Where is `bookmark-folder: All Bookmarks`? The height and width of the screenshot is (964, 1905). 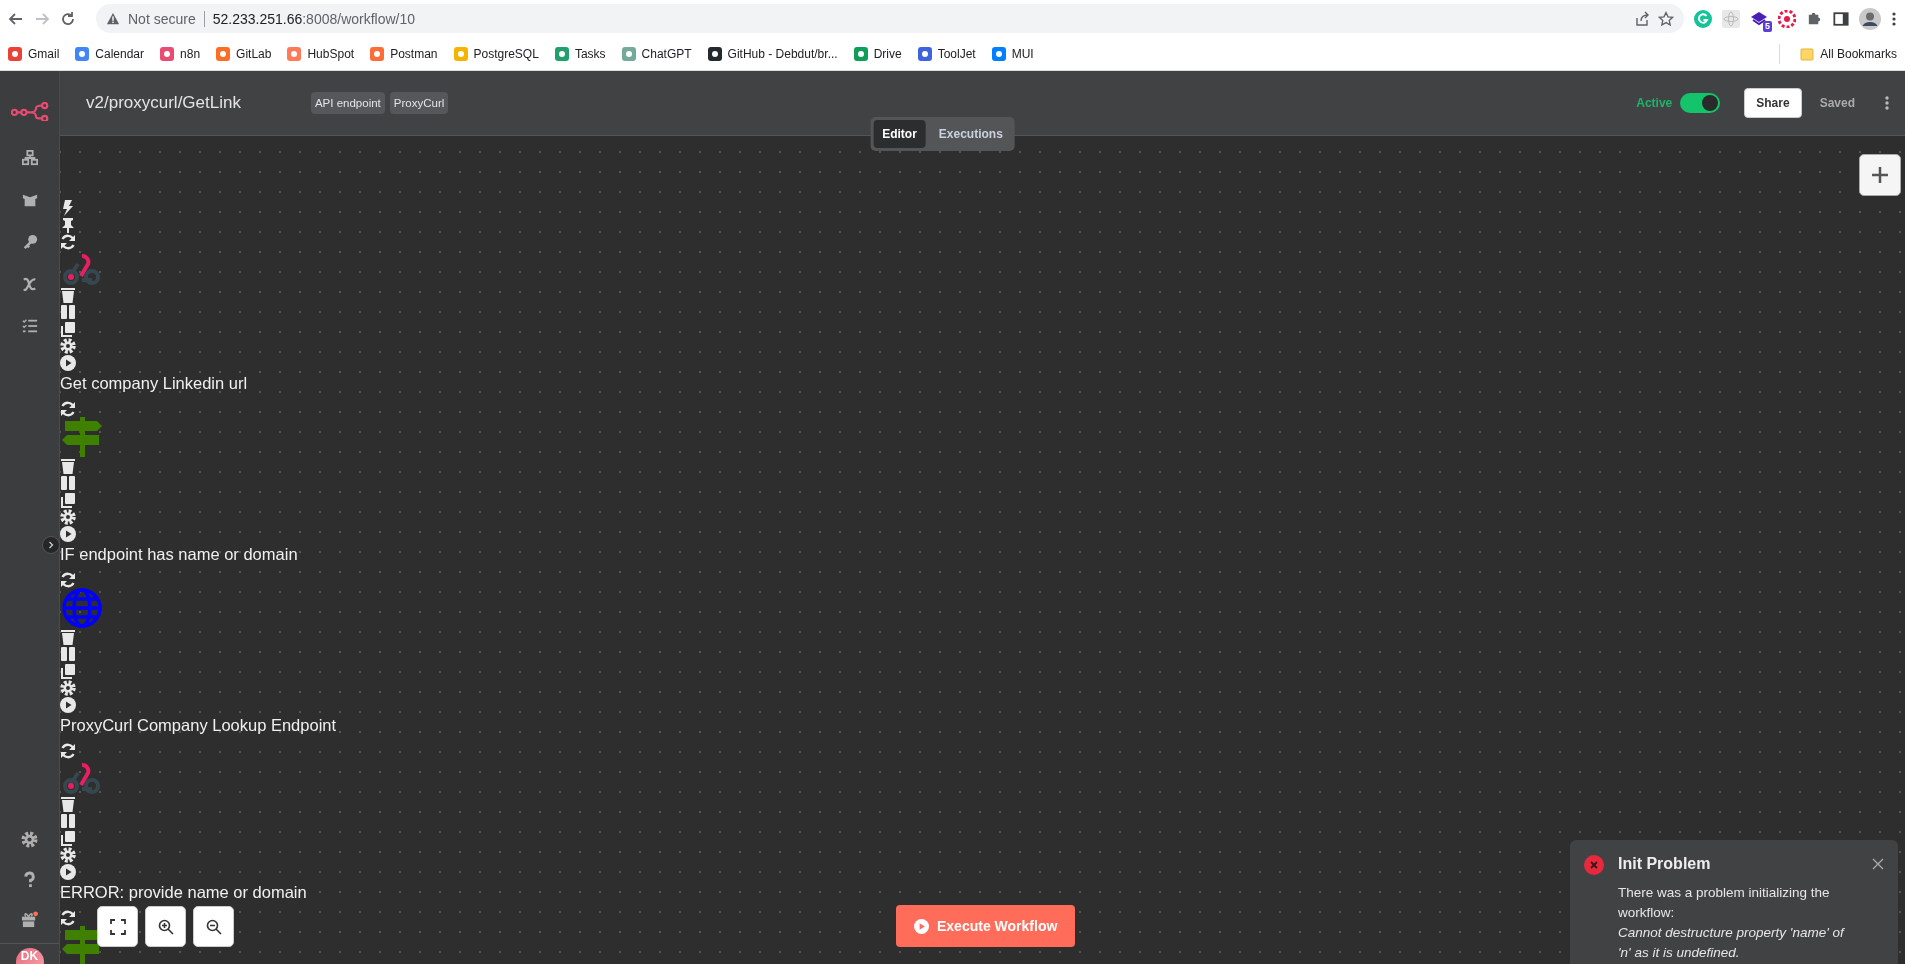 bookmark-folder: All Bookmarks is located at coordinates (1848, 53).